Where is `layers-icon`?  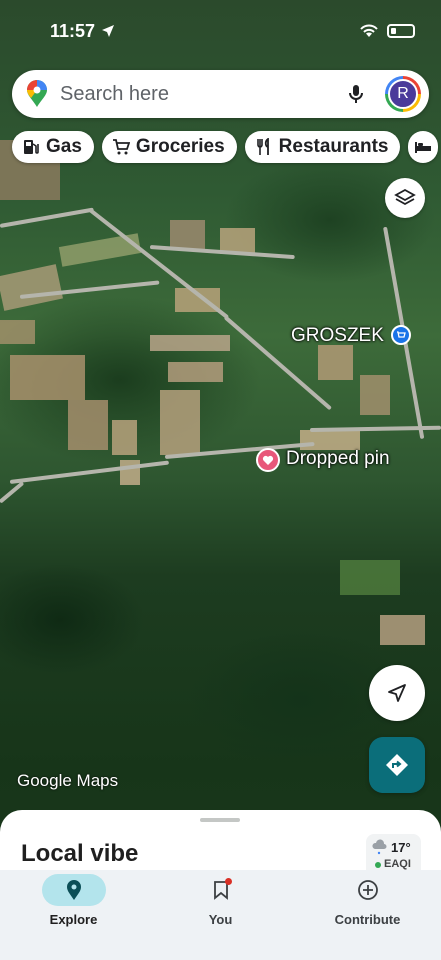
layers-icon is located at coordinates (405, 197).